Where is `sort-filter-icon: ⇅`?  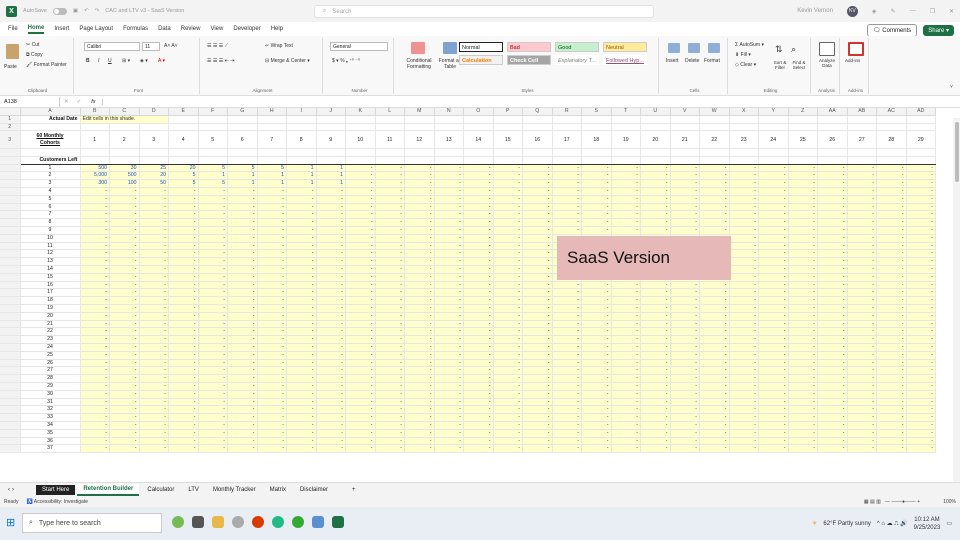 sort-filter-icon: ⇅ is located at coordinates (779, 49).